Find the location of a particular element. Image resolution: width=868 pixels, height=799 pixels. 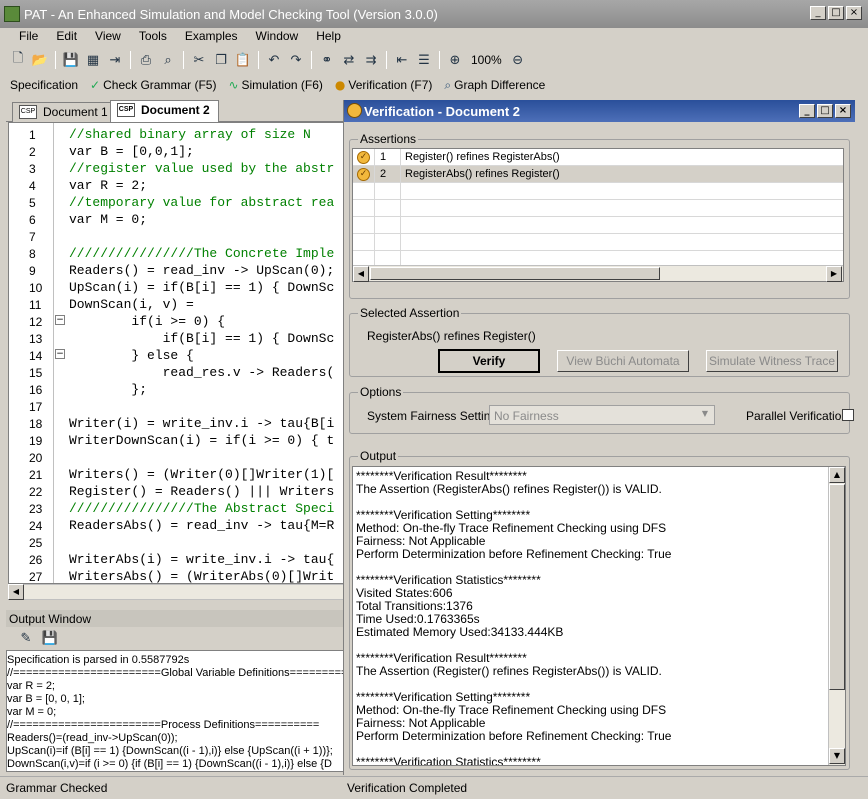

maximize-button: □ is located at coordinates (836, 13).